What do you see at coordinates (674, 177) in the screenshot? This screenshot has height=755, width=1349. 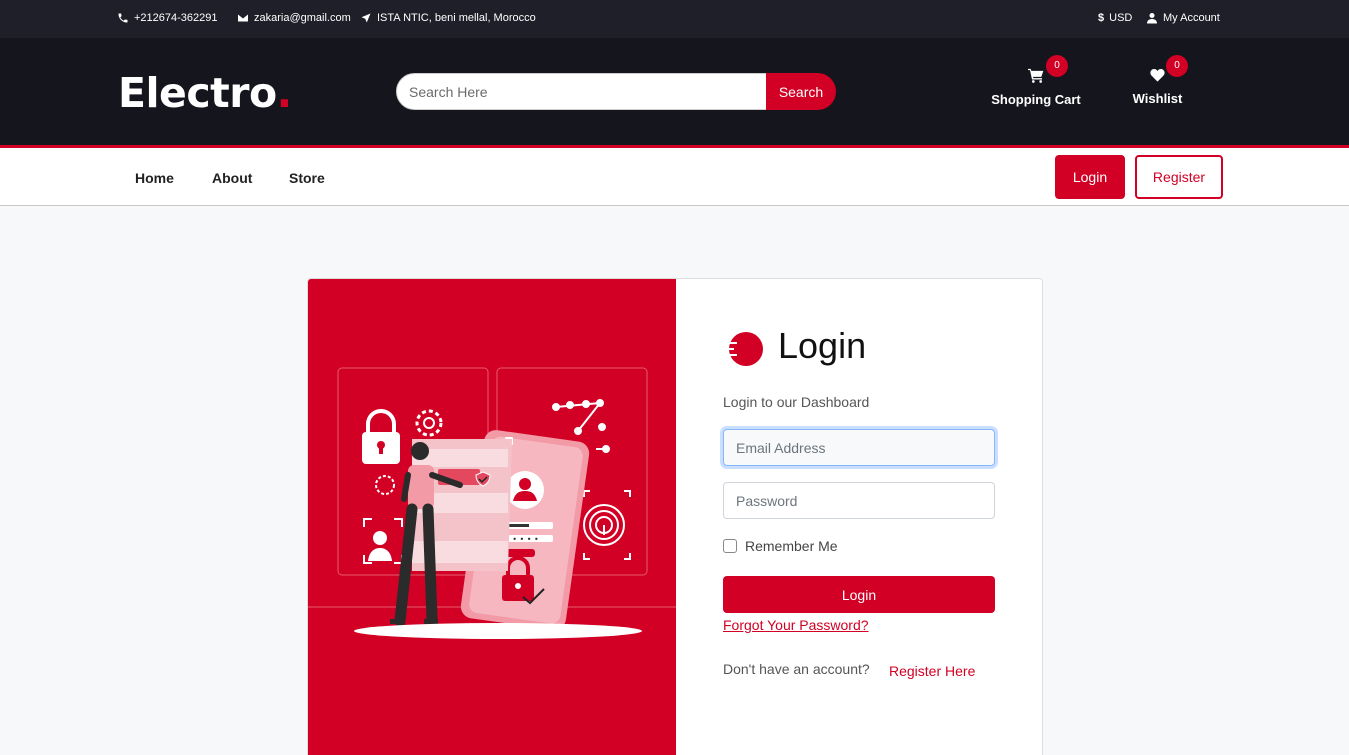 I see `main-nav: Home About Store Login Register` at bounding box center [674, 177].